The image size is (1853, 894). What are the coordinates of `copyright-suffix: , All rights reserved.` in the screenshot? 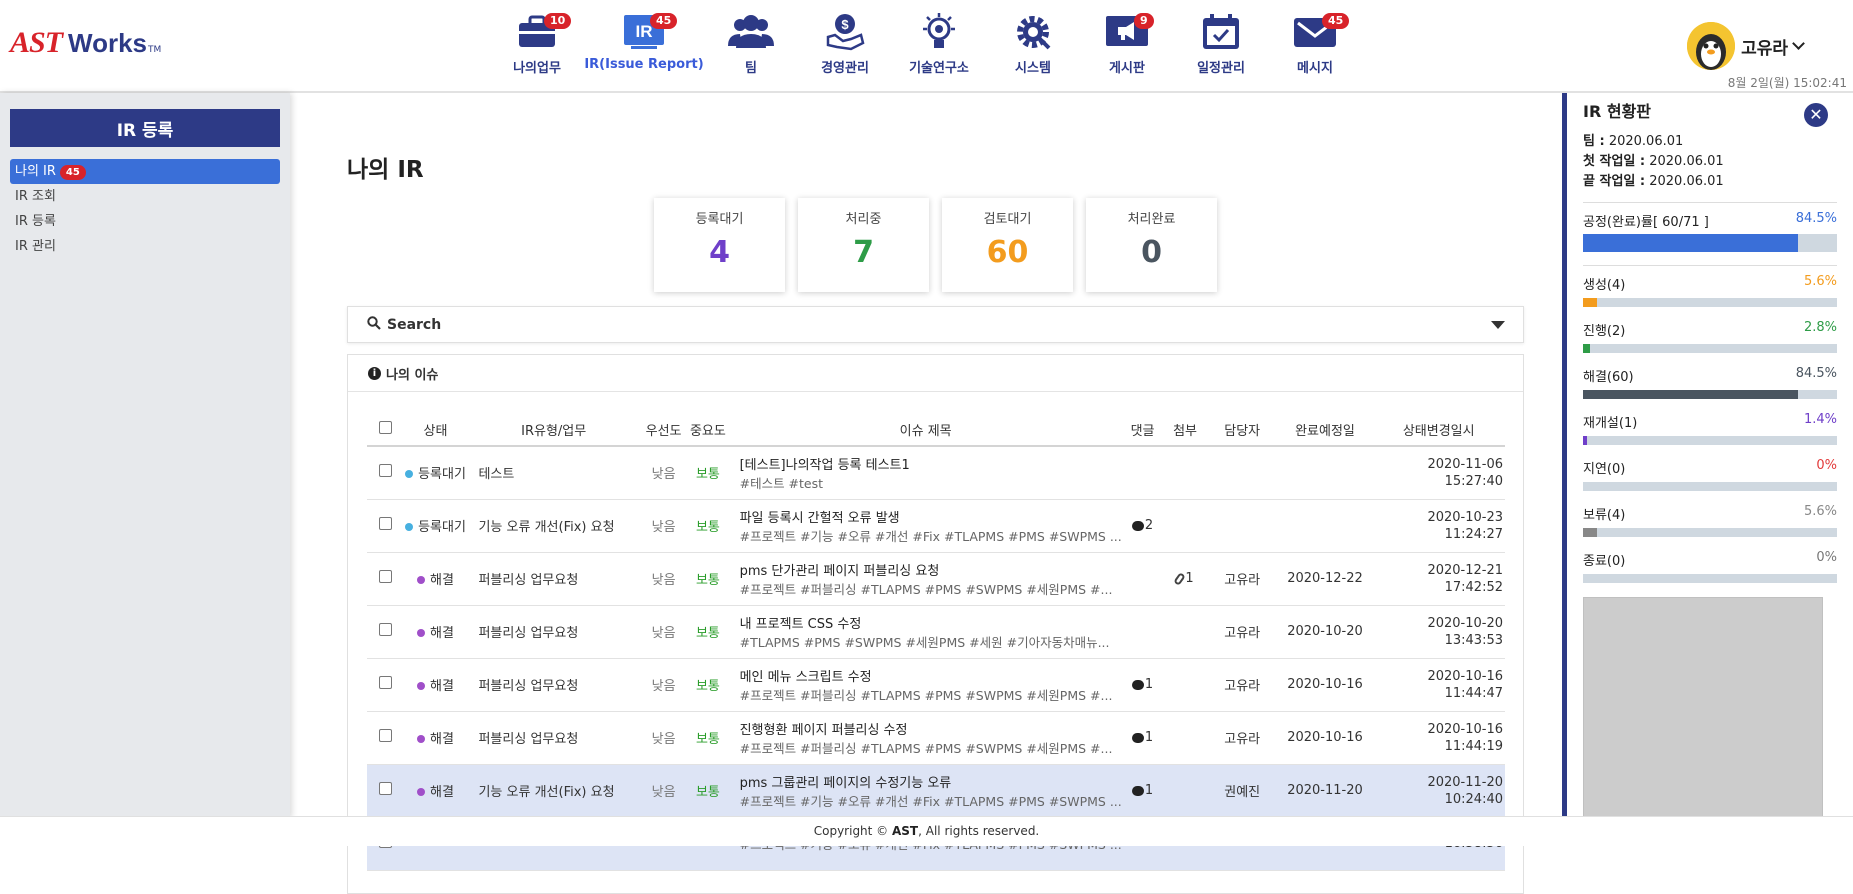 It's located at (979, 831).